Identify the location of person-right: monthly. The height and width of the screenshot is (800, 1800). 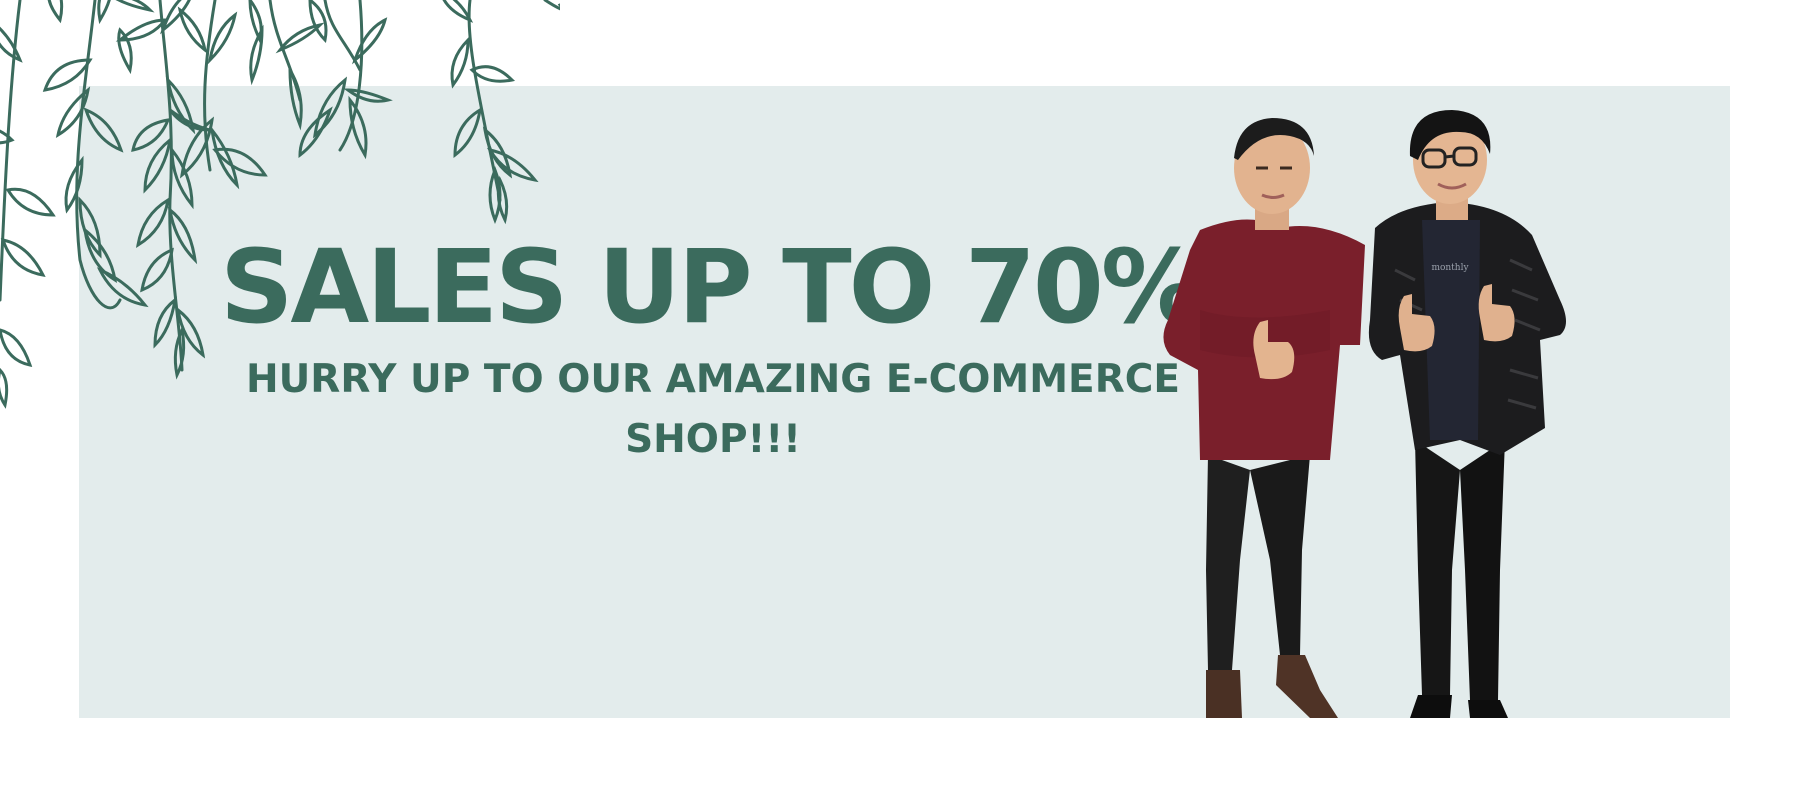
(1467, 414).